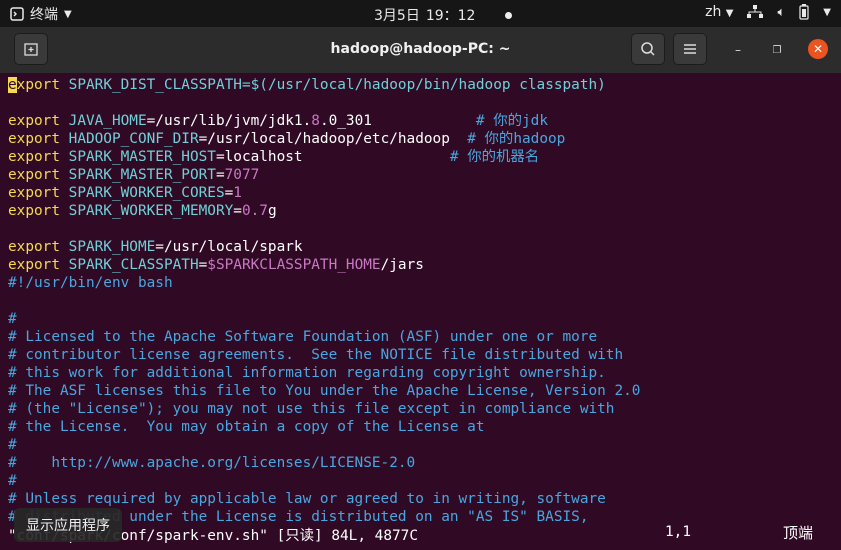 This screenshot has width=841, height=550. What do you see at coordinates (107, 121) in the screenshot?
I see `code-token: JAVA_HOME` at bounding box center [107, 121].